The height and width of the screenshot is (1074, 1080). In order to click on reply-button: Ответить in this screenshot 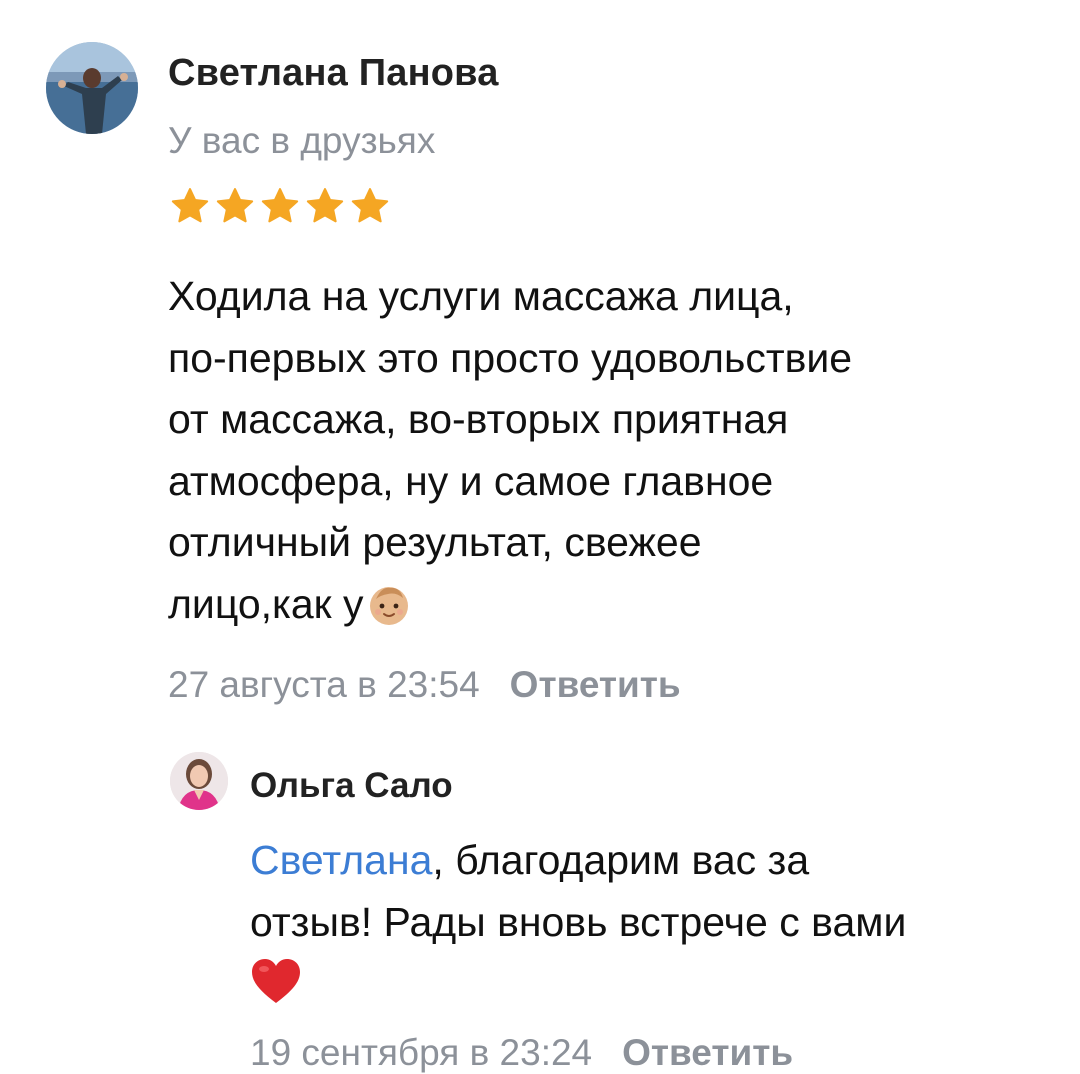, I will do `click(595, 684)`.